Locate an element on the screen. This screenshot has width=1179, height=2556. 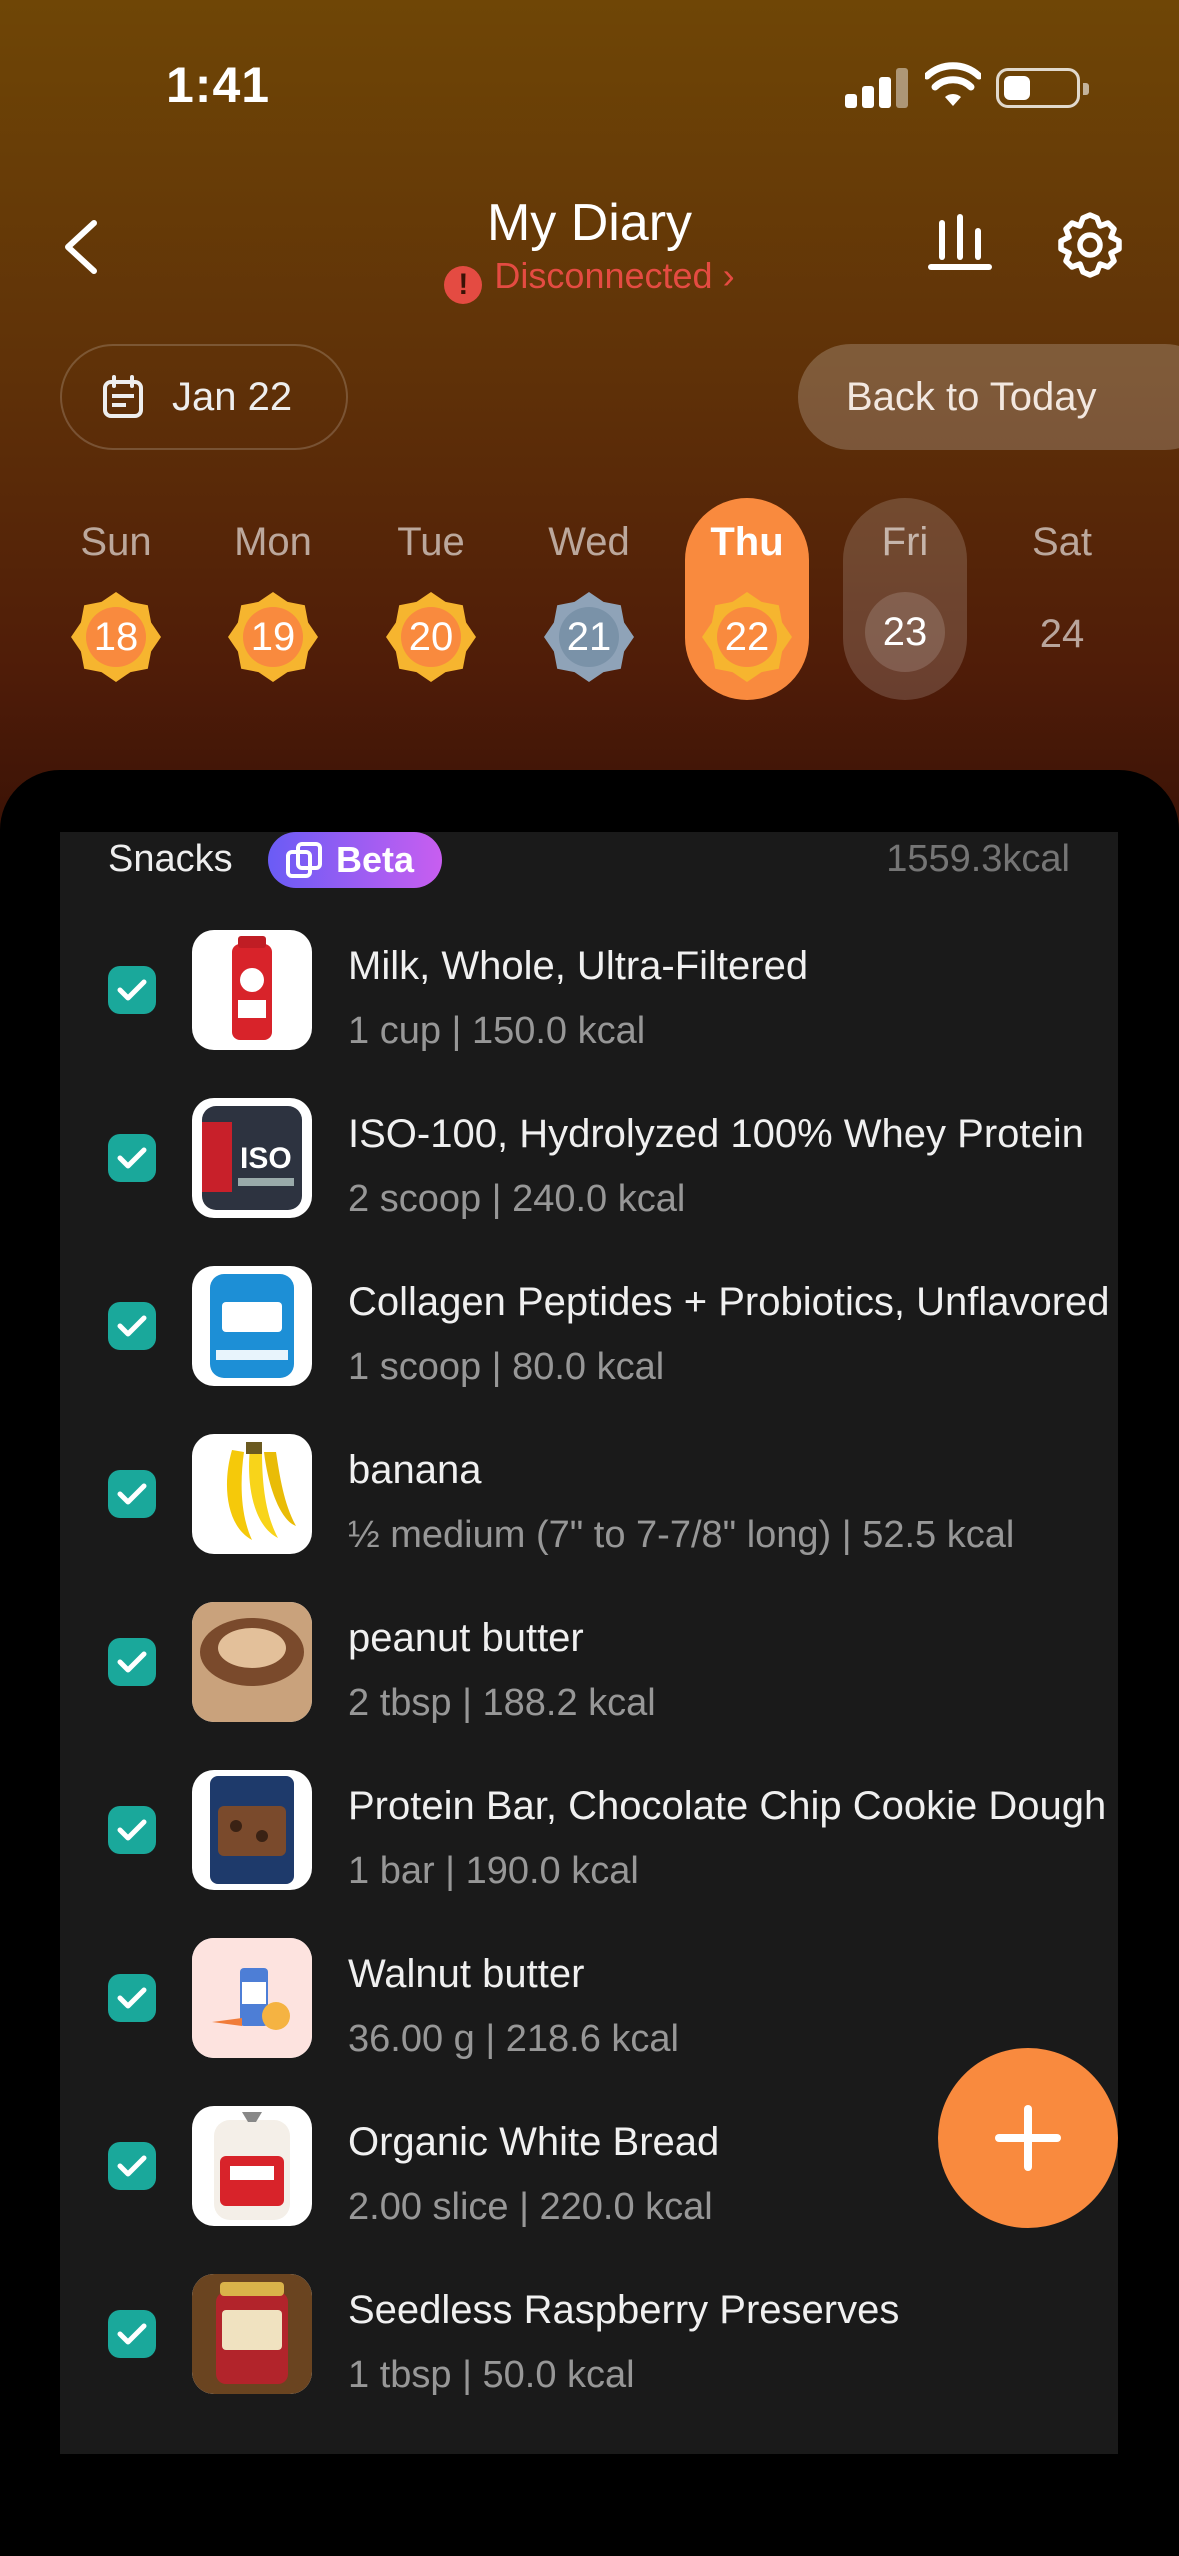
food-serving-detail: 36.00 g | 218.6 kcal is located at coordinates (513, 2039).